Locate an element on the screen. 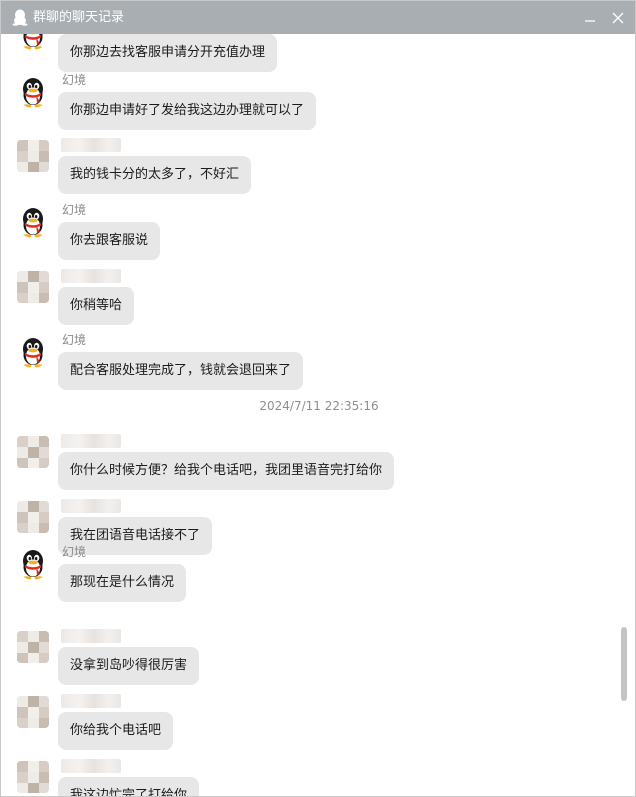 The width and height of the screenshot is (636, 797). chat-message: 你什么时候方便？给我个电话吧，我团里语音完打给你 is located at coordinates (306, 462).